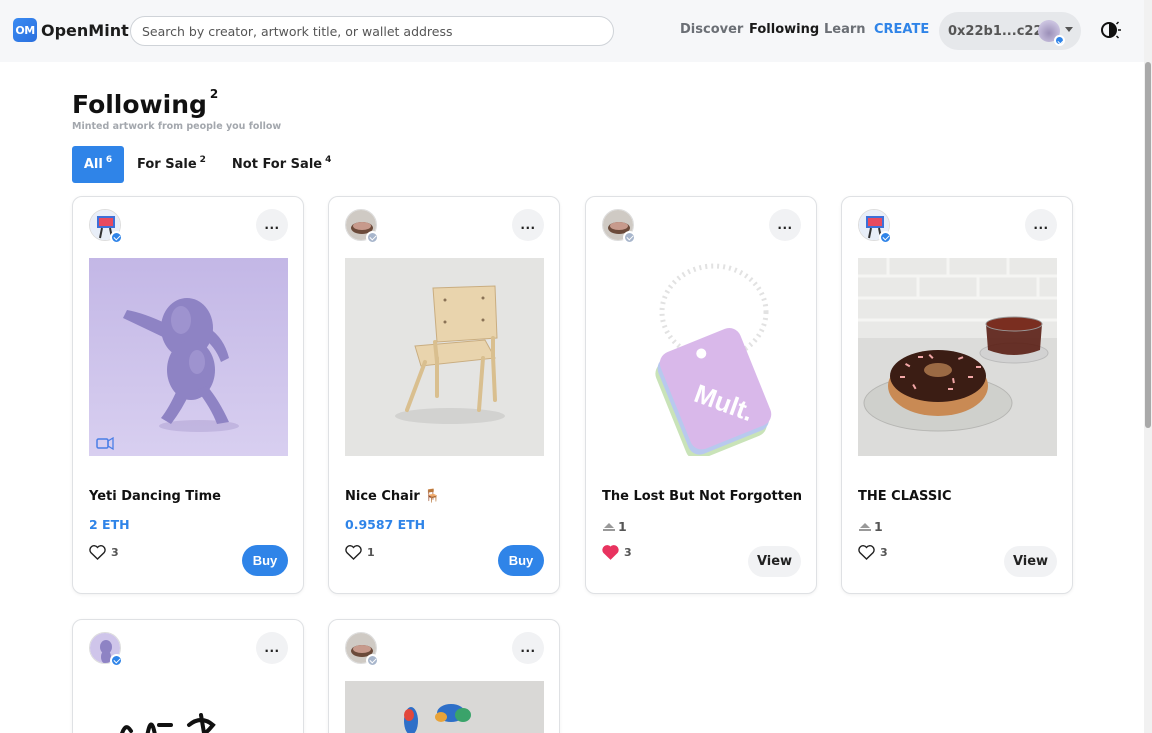  I want to click on tab-all-count: 6, so click(109, 159).